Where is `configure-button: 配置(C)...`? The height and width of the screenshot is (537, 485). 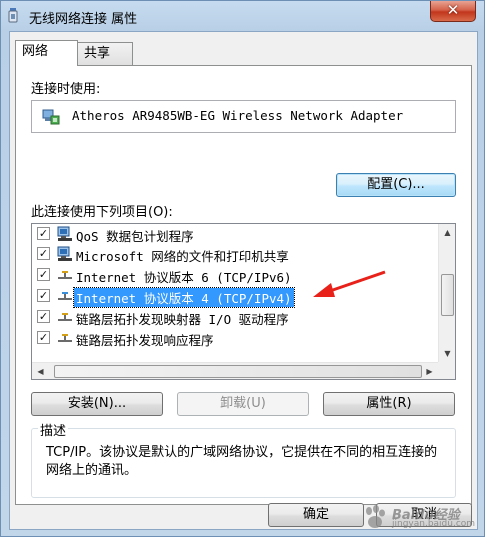 configure-button: 配置(C)... is located at coordinates (396, 185).